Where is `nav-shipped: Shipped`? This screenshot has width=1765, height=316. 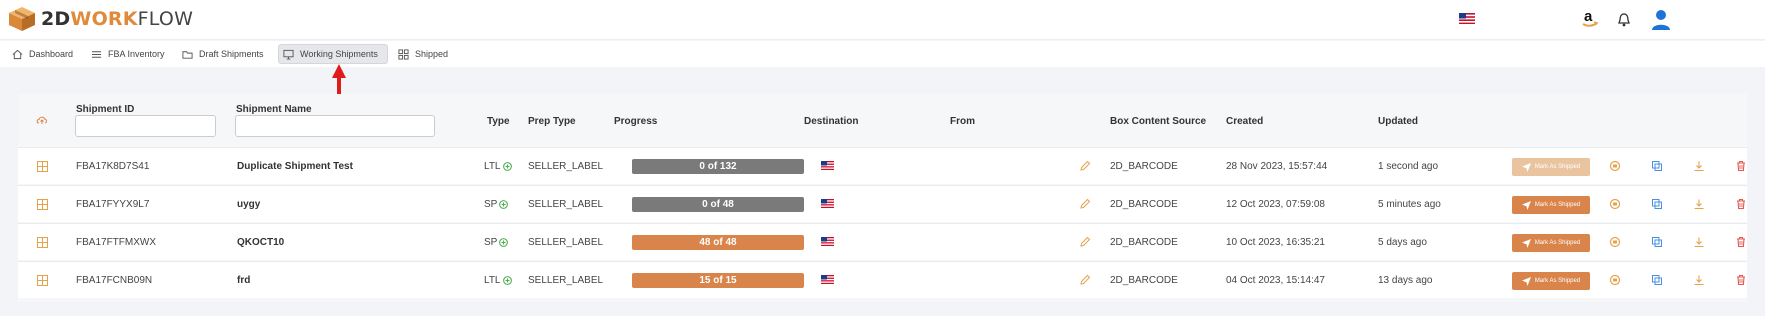
nav-shipped: Shipped is located at coordinates (423, 54).